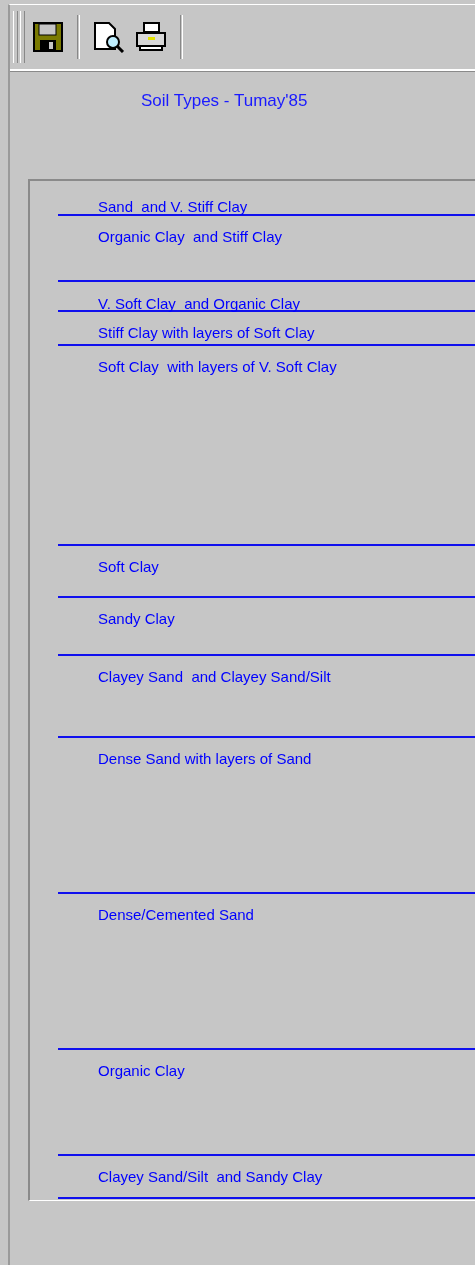  I want to click on soil-layer-label: Organic Clay, so click(142, 1071).